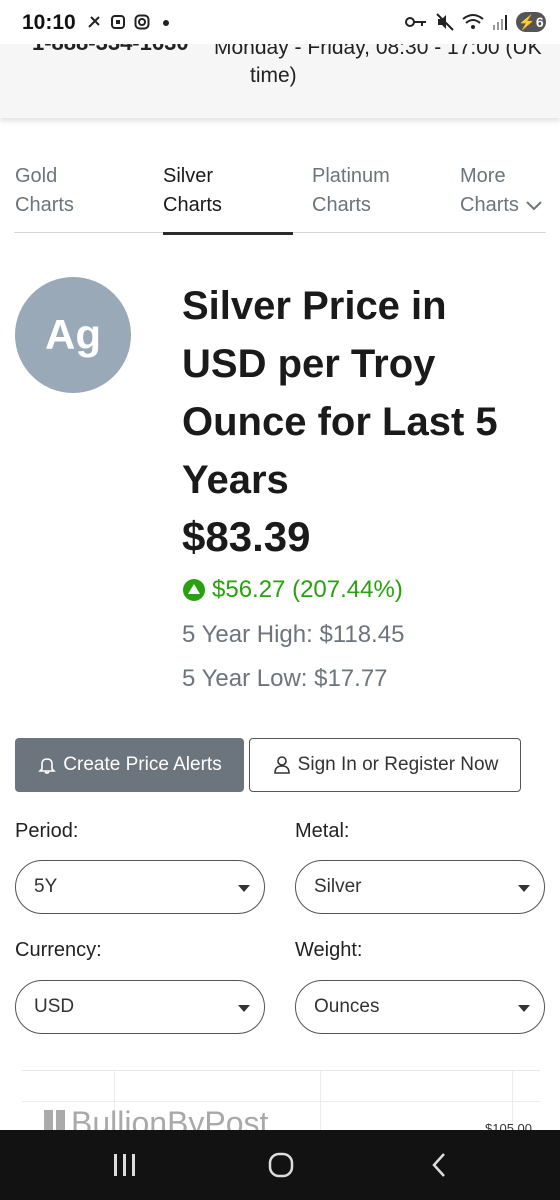 The width and height of the screenshot is (560, 1200). What do you see at coordinates (420, 887) in the screenshot?
I see `metal-select: Silver` at bounding box center [420, 887].